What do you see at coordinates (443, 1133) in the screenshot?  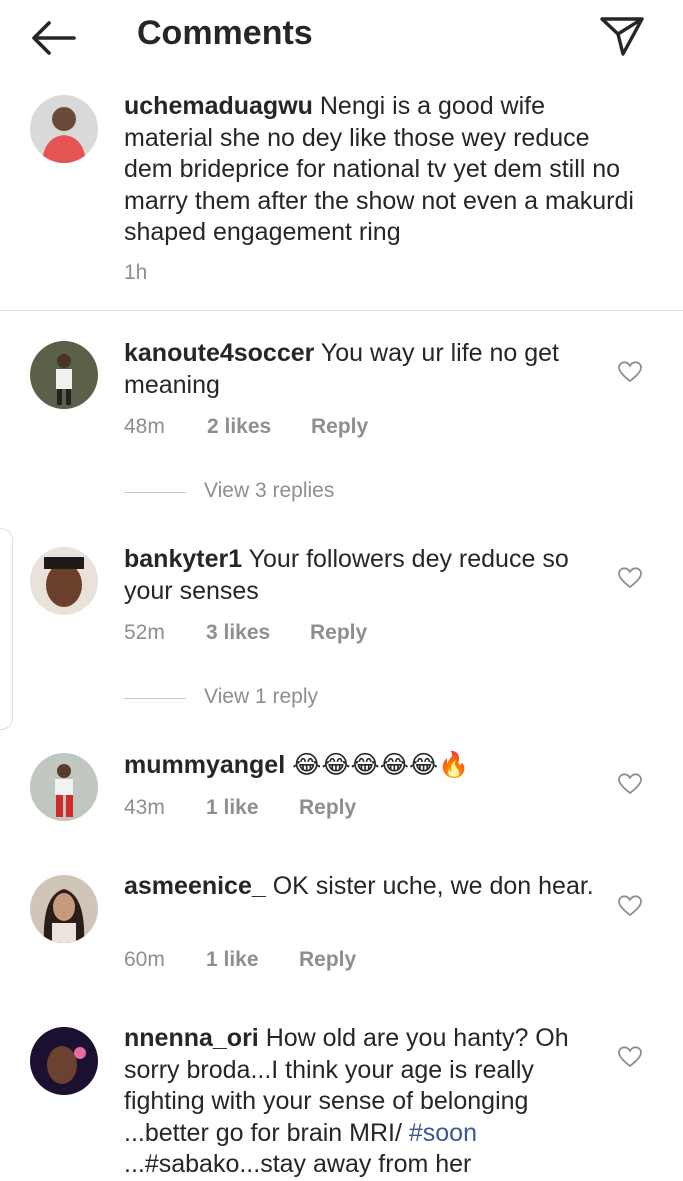 I see `hashtag-link: #soon` at bounding box center [443, 1133].